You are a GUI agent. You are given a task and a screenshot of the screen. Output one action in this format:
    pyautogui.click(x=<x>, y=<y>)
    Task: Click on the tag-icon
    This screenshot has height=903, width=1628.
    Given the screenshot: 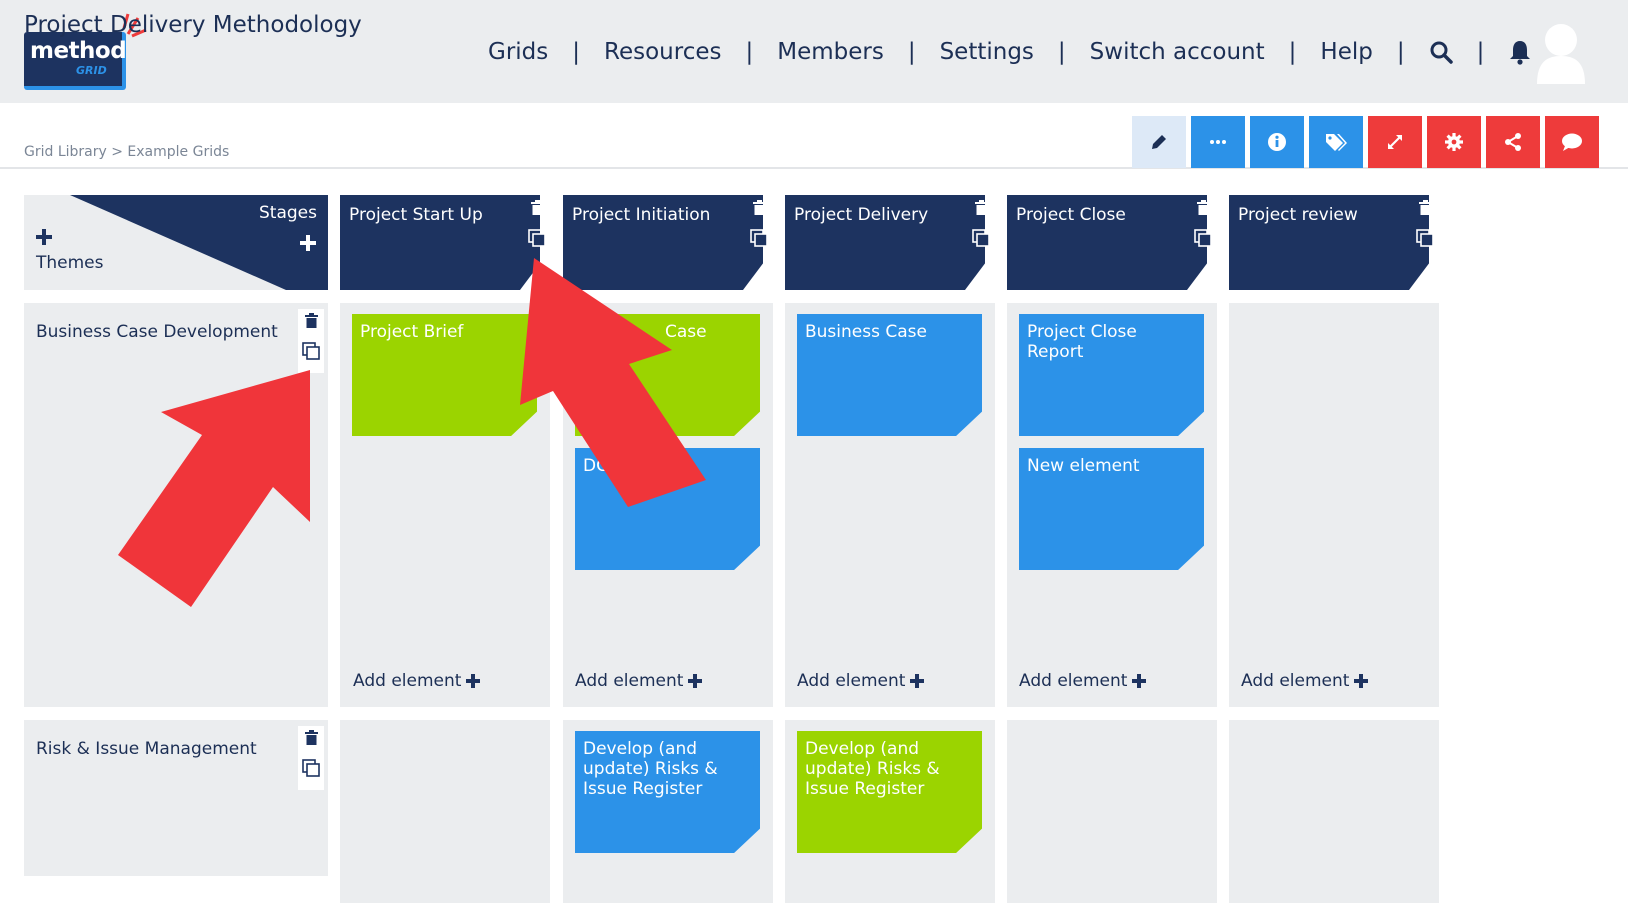 What is the action you would take?
    pyautogui.click(x=1336, y=142)
    